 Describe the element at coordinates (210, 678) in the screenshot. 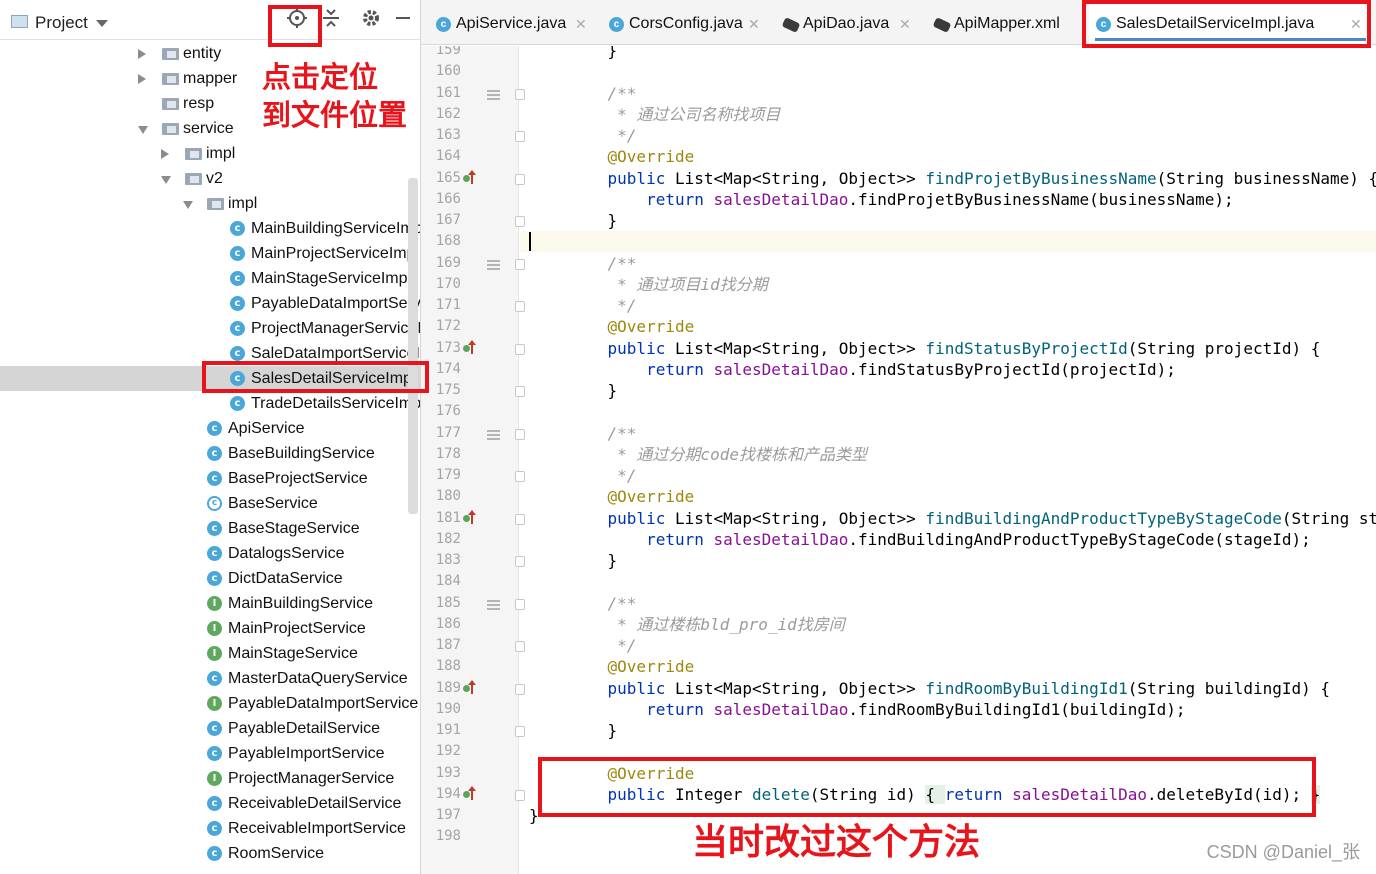

I see `tree-item: c MasterDataQueryService` at that location.